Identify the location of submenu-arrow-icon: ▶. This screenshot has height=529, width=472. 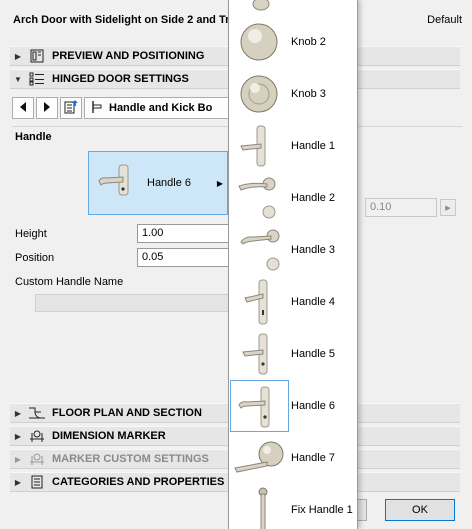
(219, 183).